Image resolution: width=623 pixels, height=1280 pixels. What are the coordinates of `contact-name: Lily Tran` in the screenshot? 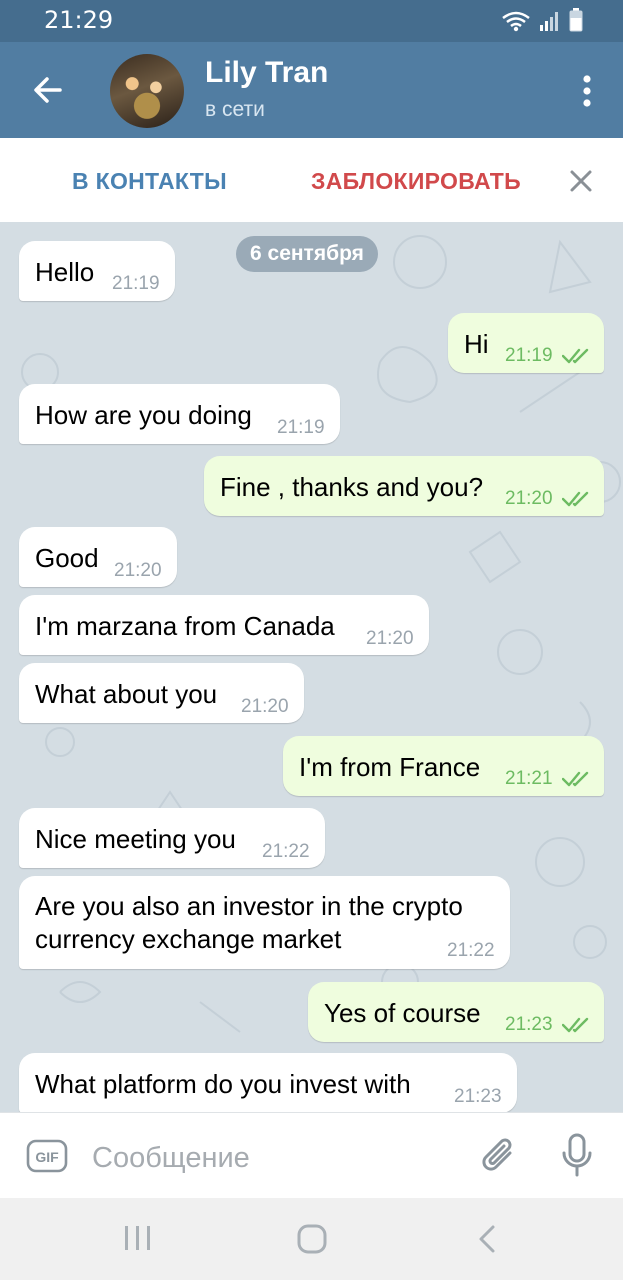 It's located at (266, 73).